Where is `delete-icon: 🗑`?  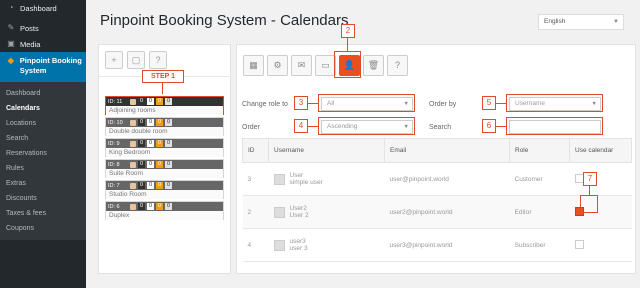
delete-icon: 🗑 is located at coordinates (373, 65).